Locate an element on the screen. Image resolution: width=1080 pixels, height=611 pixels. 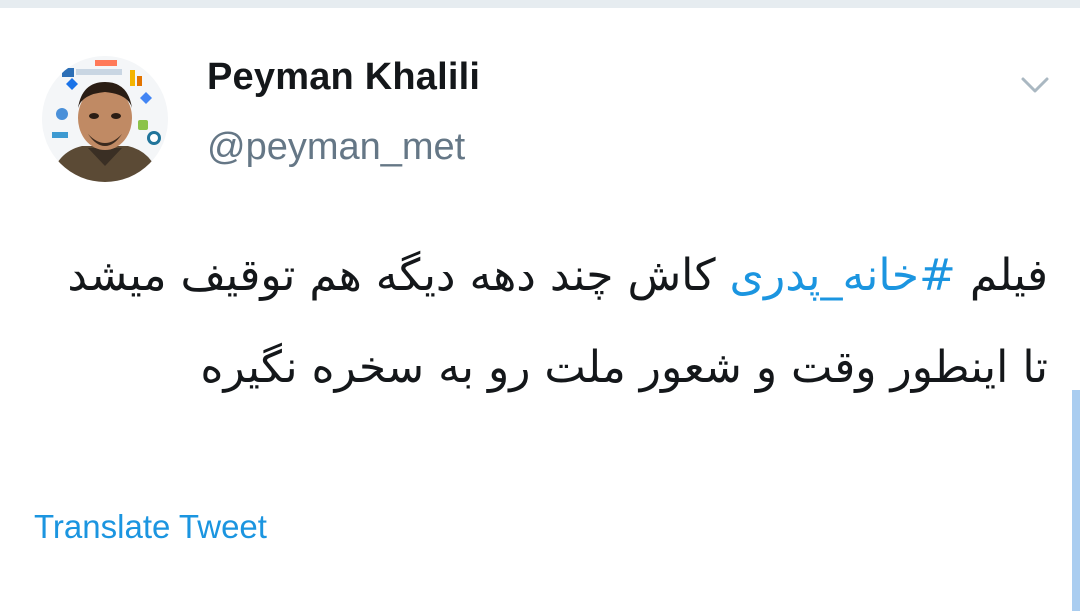
chevron-down-icon is located at coordinates (1035, 85).